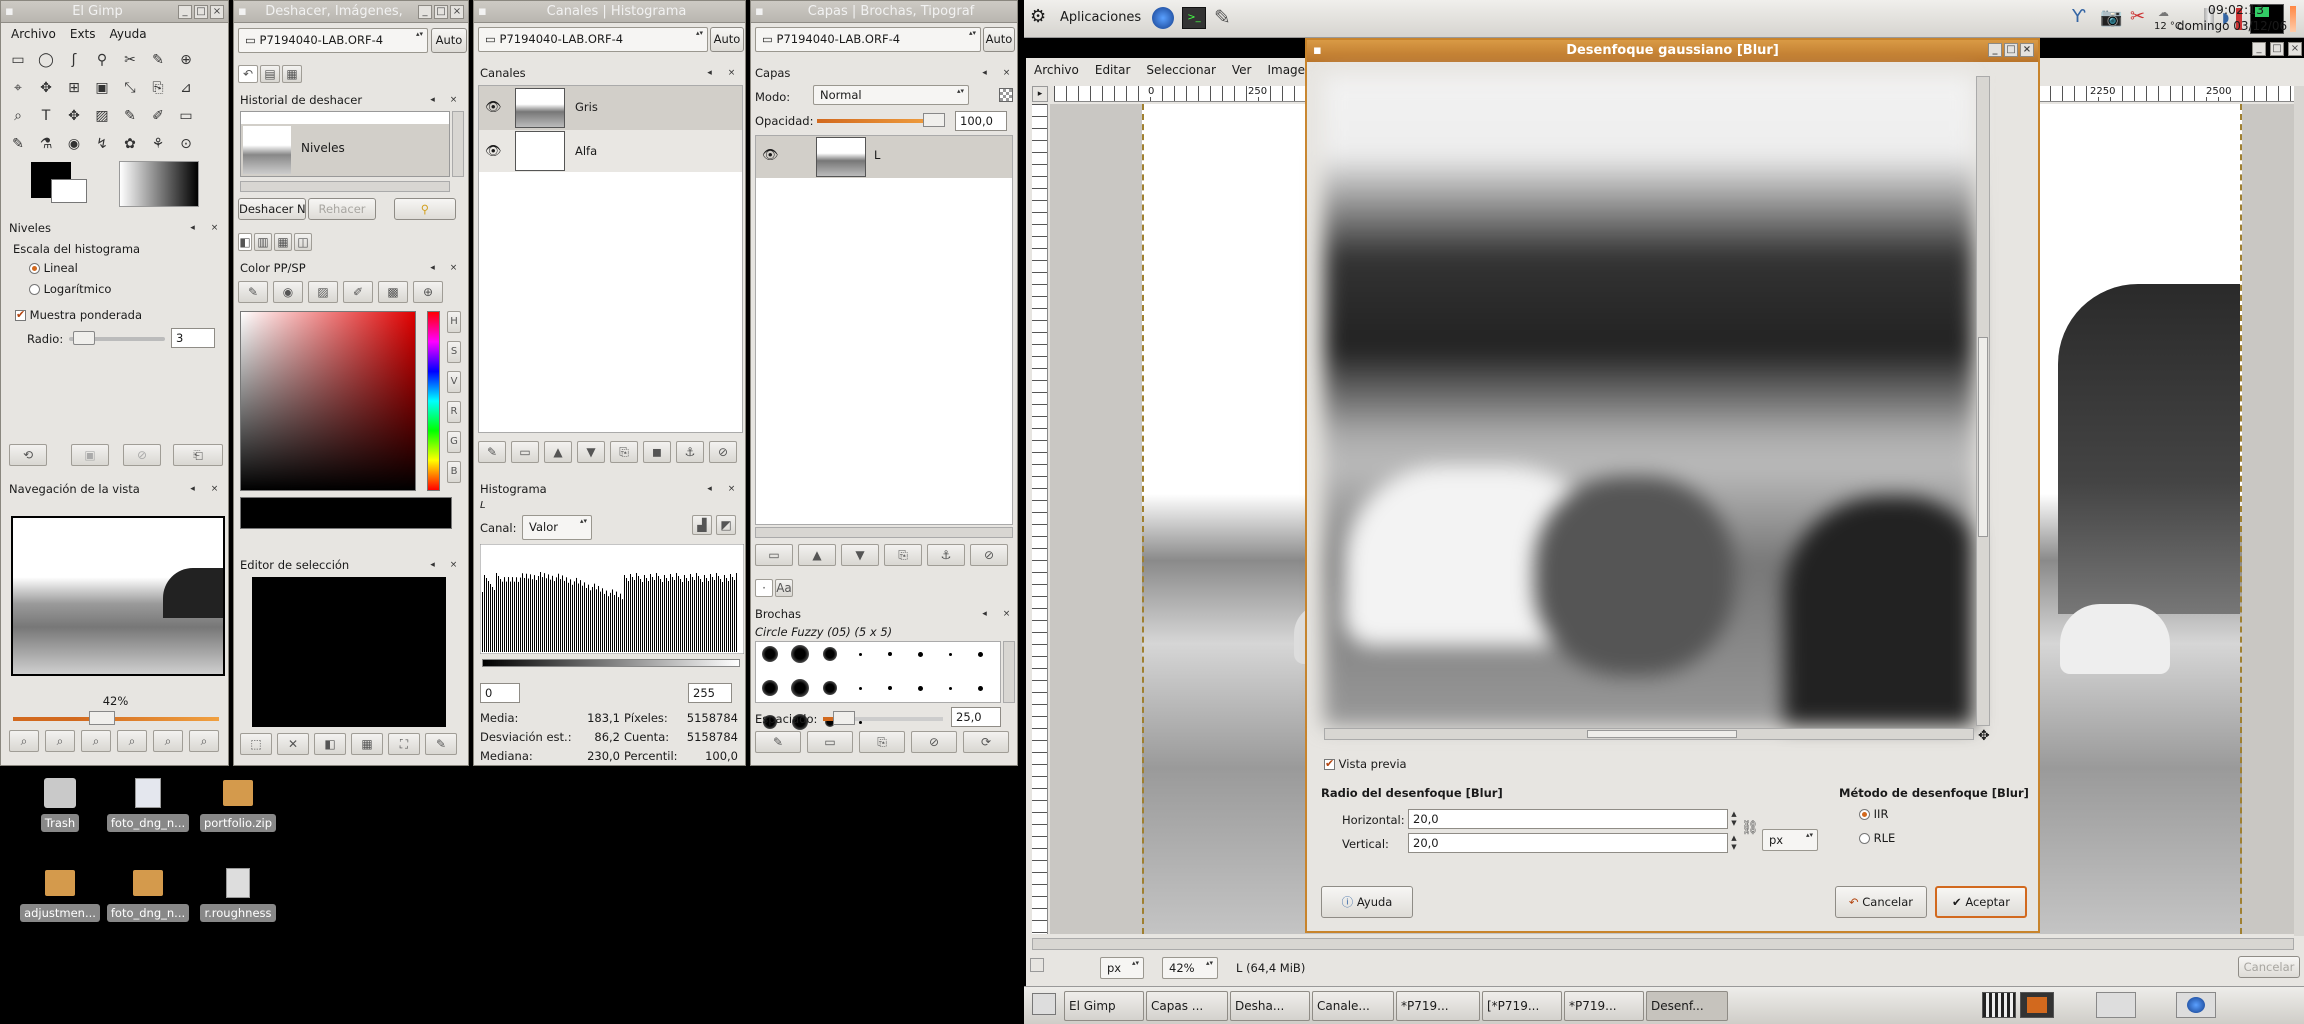 The height and width of the screenshot is (1024, 2304). Describe the element at coordinates (128, 34) in the screenshot. I see `menu-ayuda: Ayuda` at that location.